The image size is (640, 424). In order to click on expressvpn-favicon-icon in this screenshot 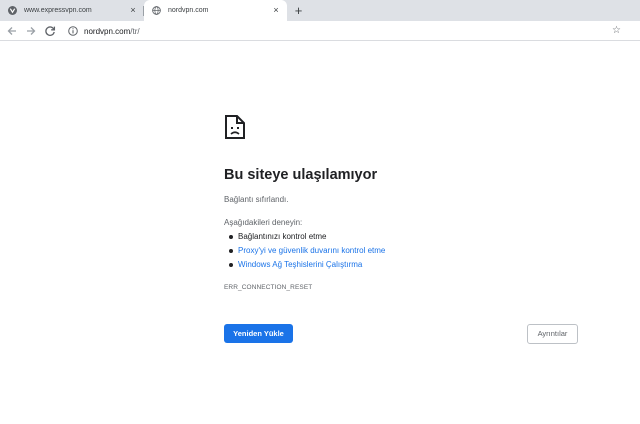, I will do `click(12, 10)`.